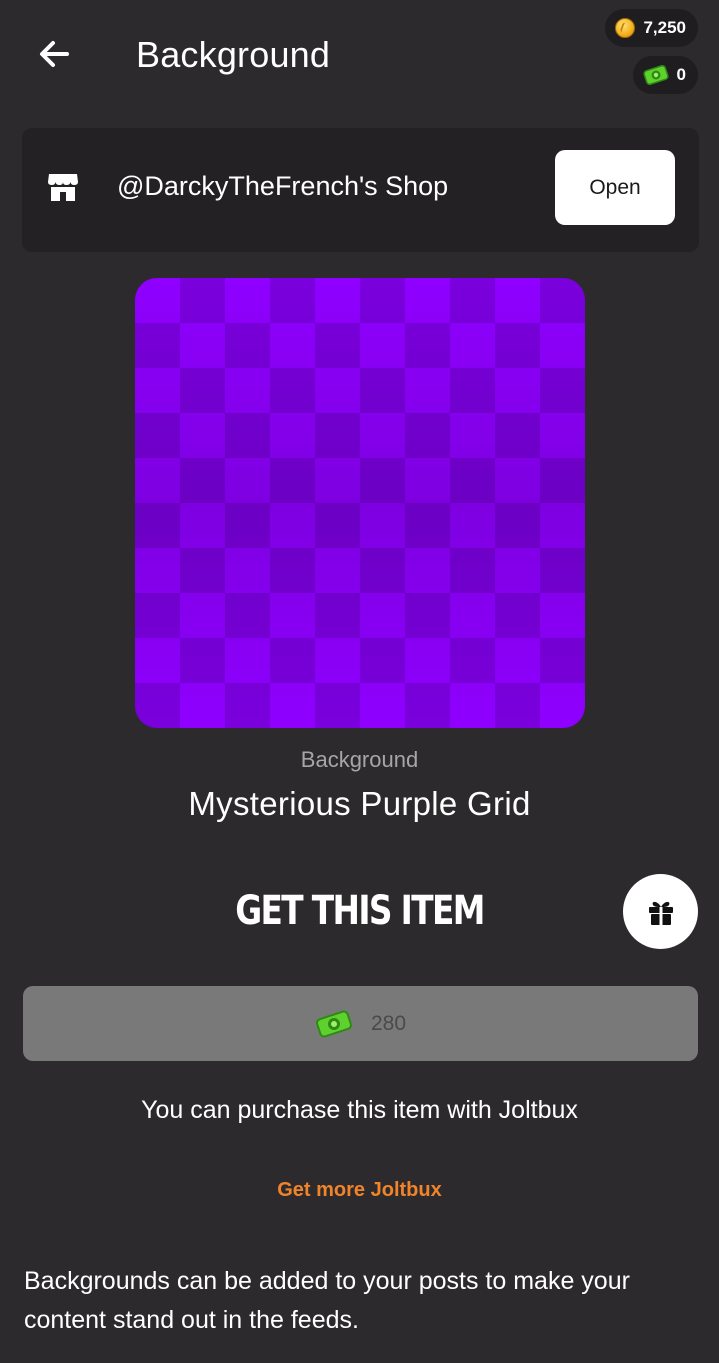 This screenshot has width=719, height=1363. I want to click on shop-card: @DarckyTheFrench's Shop Open, so click(360, 190).